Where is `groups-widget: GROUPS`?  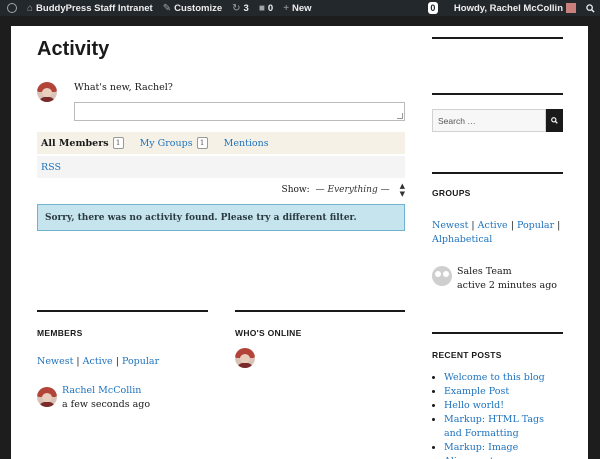 groups-widget: GROUPS is located at coordinates (451, 193).